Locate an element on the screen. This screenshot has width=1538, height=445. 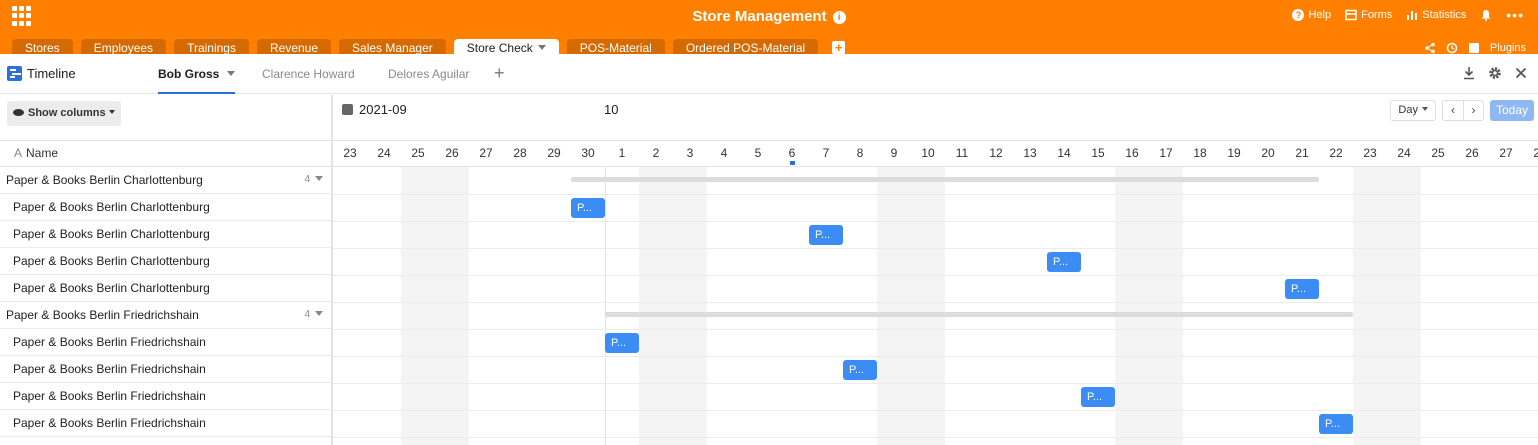
chevron-left-icon: ‹ is located at coordinates (1453, 110).